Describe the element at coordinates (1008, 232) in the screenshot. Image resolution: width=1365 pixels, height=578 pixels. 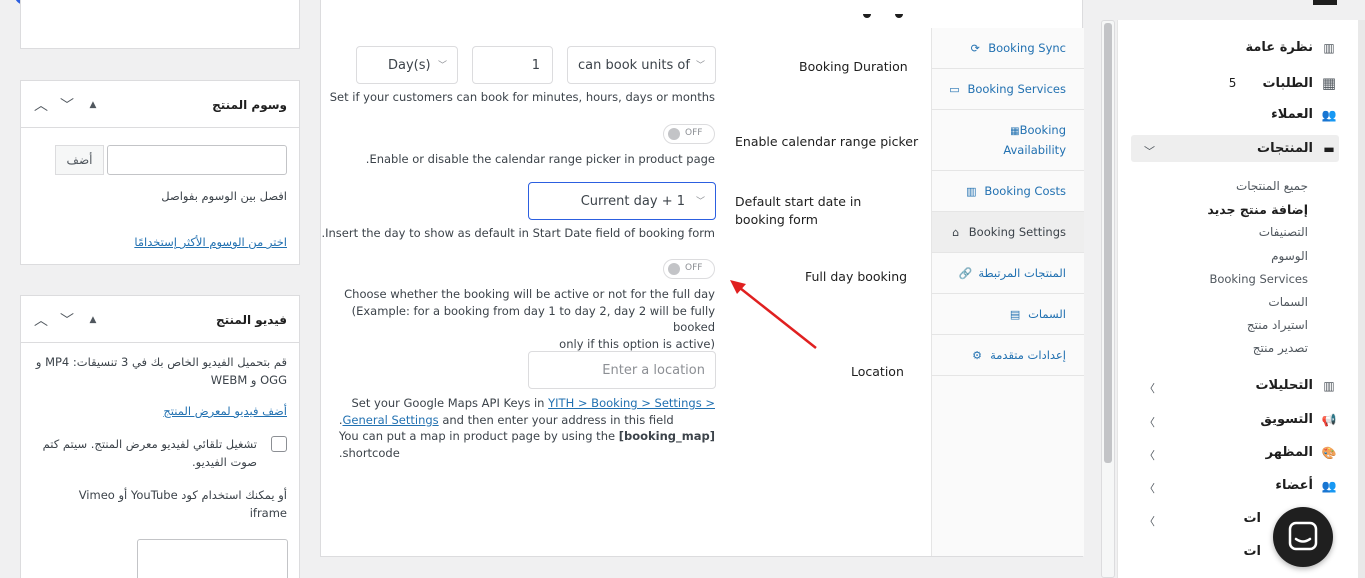
I see `tab-booking-settings: ⌂ Booking Settings` at that location.